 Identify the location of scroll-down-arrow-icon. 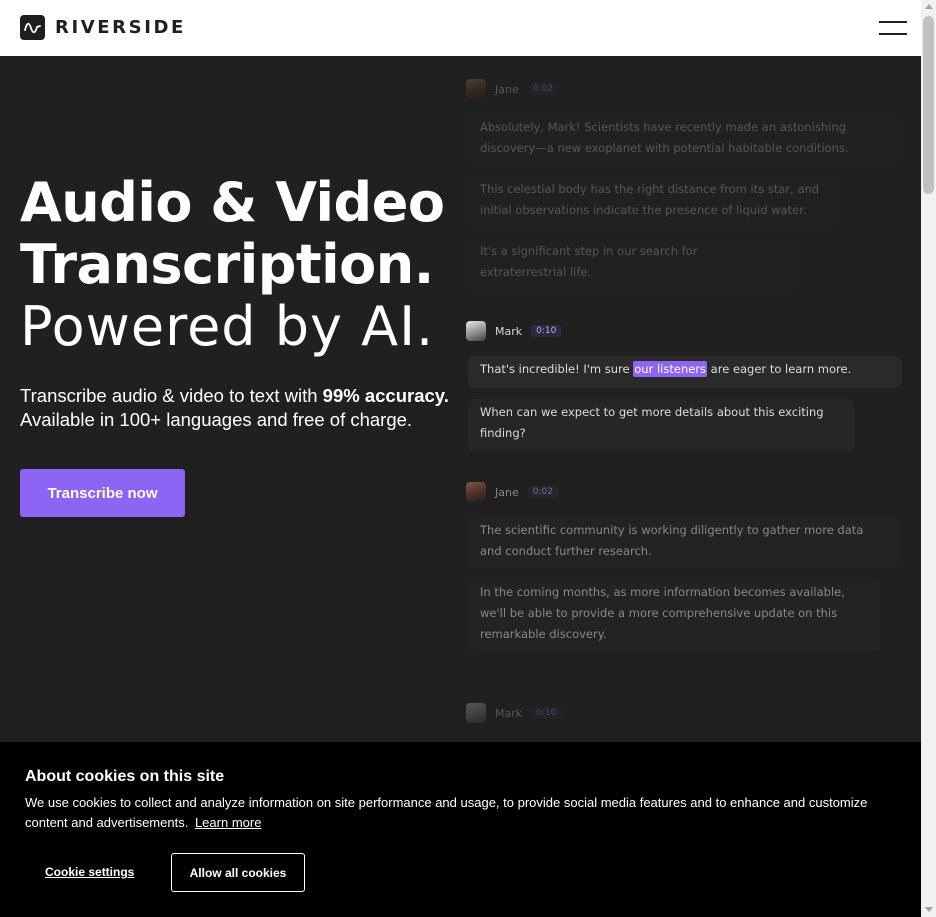
(929, 909).